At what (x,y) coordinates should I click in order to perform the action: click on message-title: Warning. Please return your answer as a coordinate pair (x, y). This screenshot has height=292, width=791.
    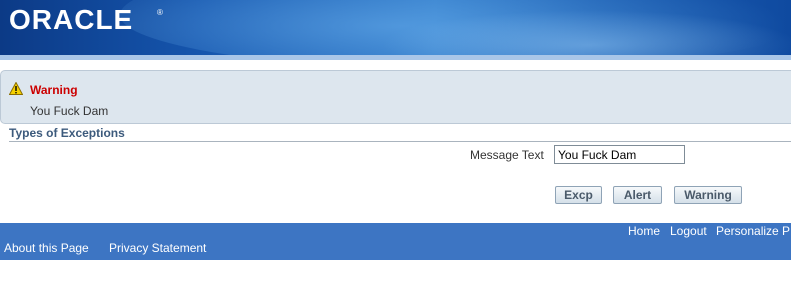
    Looking at the image, I should click on (54, 90).